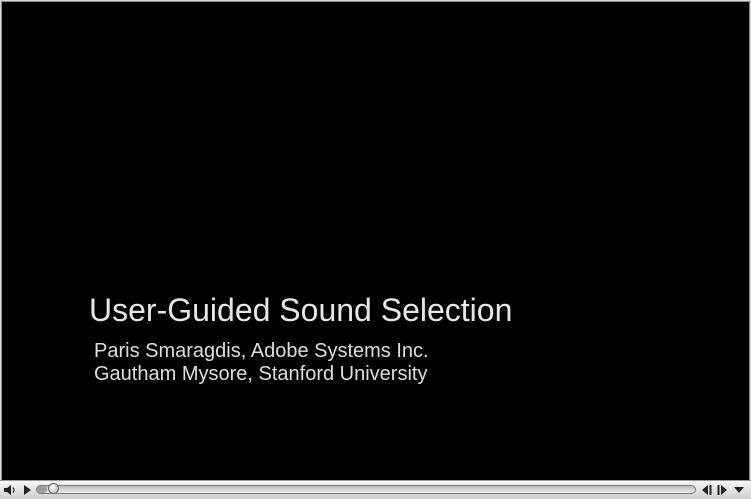 The image size is (751, 499). Describe the element at coordinates (366, 488) in the screenshot. I see `scrubber-track` at that location.